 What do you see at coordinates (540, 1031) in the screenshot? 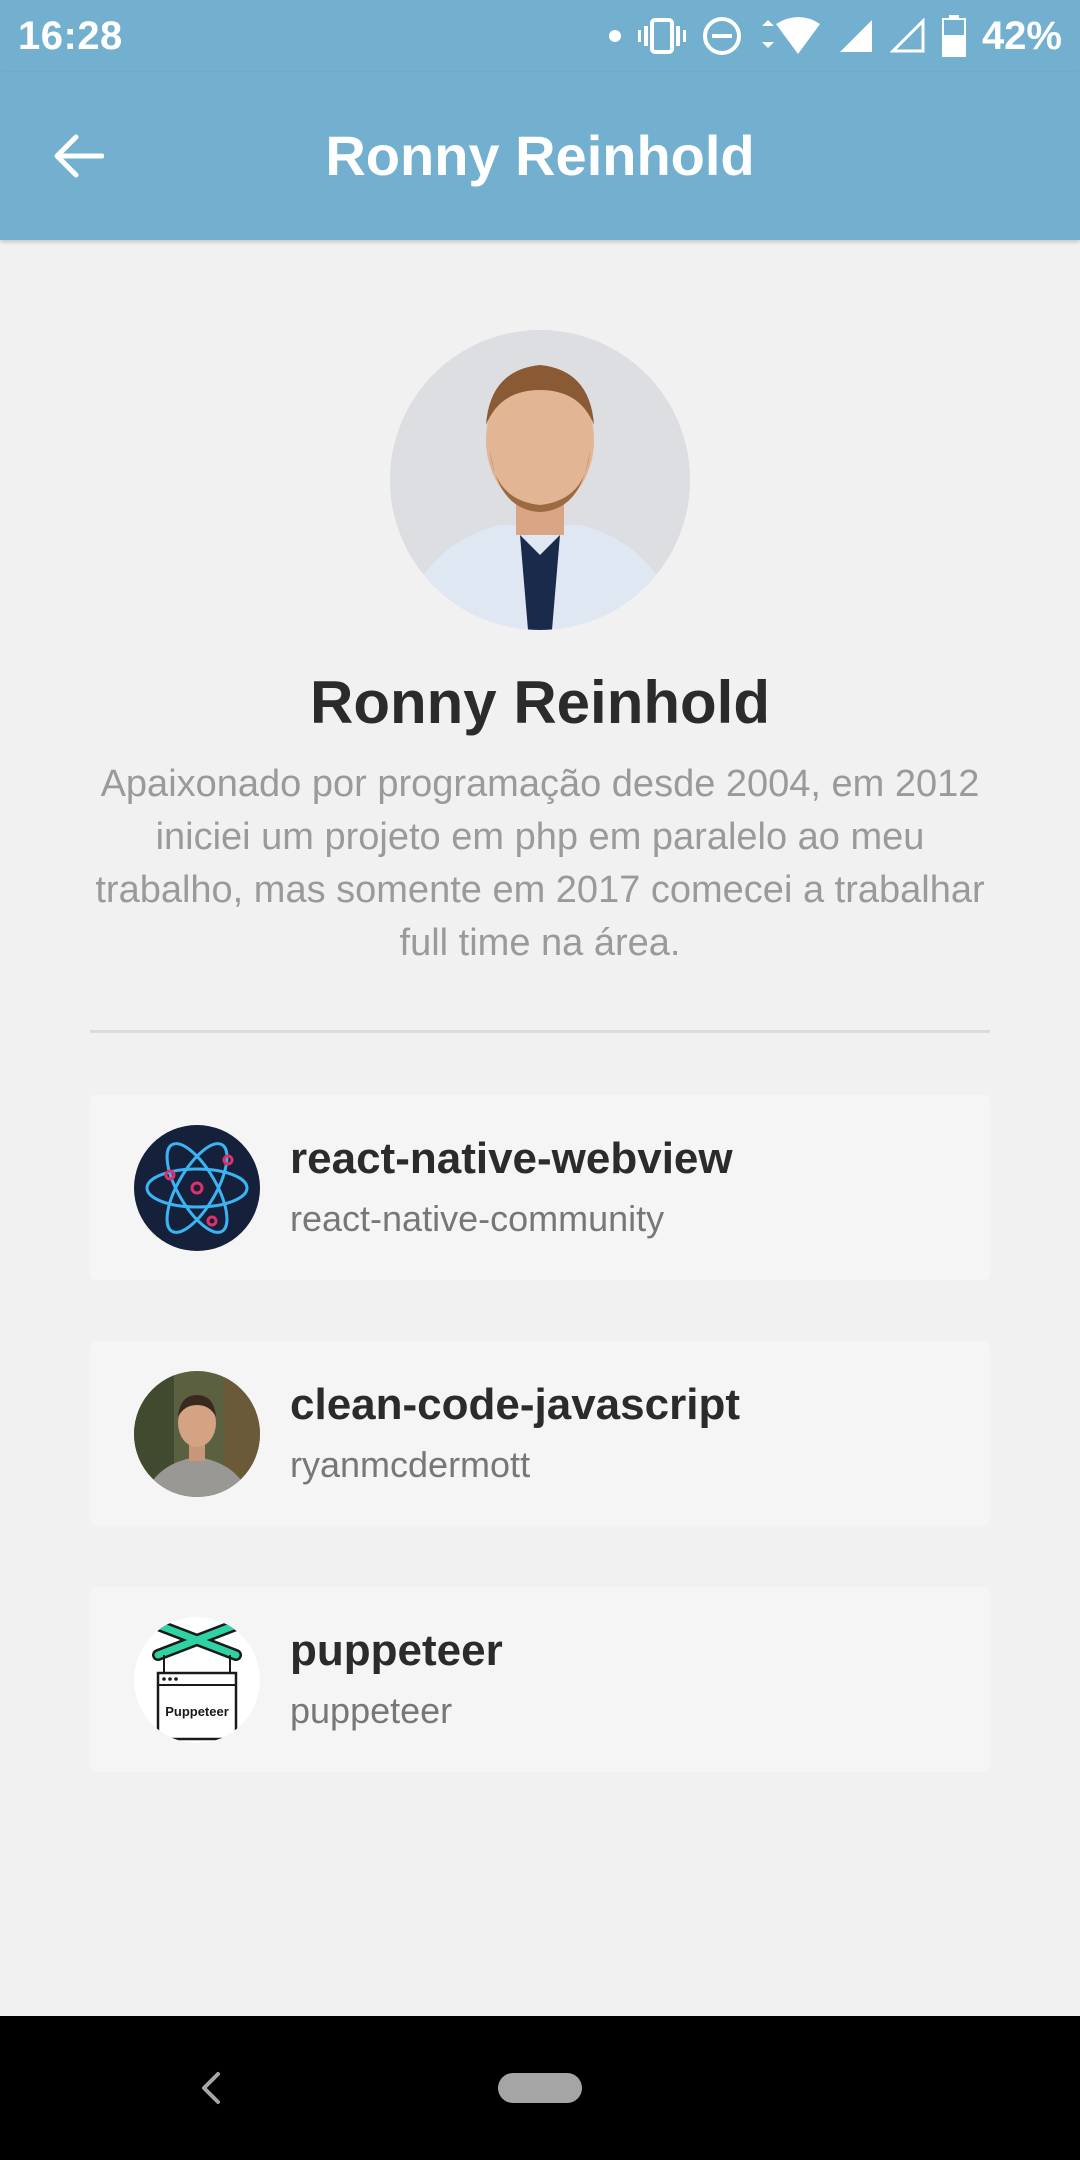
I see `divider` at bounding box center [540, 1031].